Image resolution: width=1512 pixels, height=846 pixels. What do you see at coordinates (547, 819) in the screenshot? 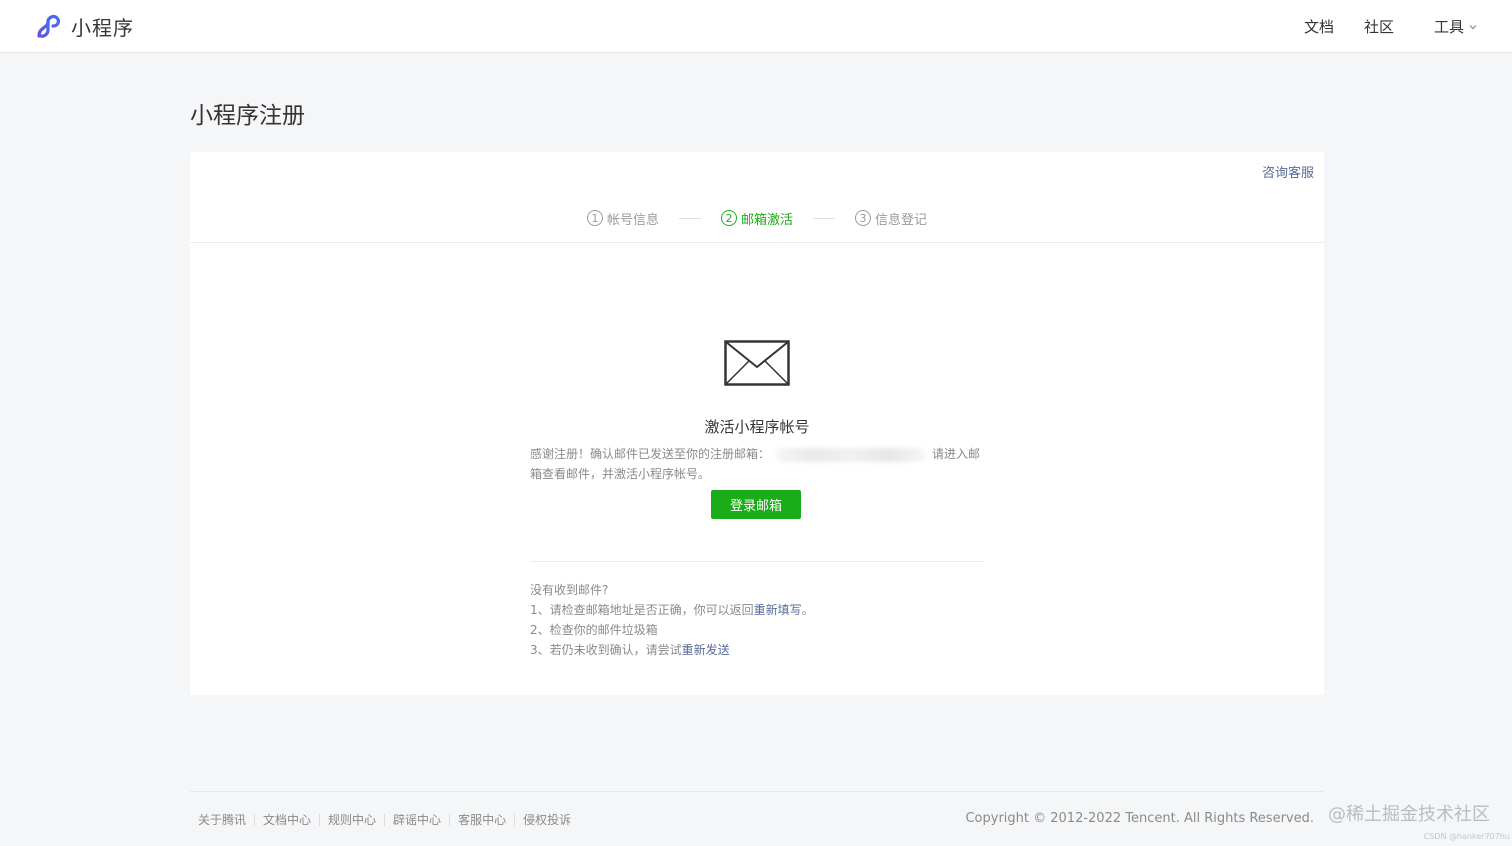
I see `footer-link-infringement-complaint: 侵权投诉` at bounding box center [547, 819].